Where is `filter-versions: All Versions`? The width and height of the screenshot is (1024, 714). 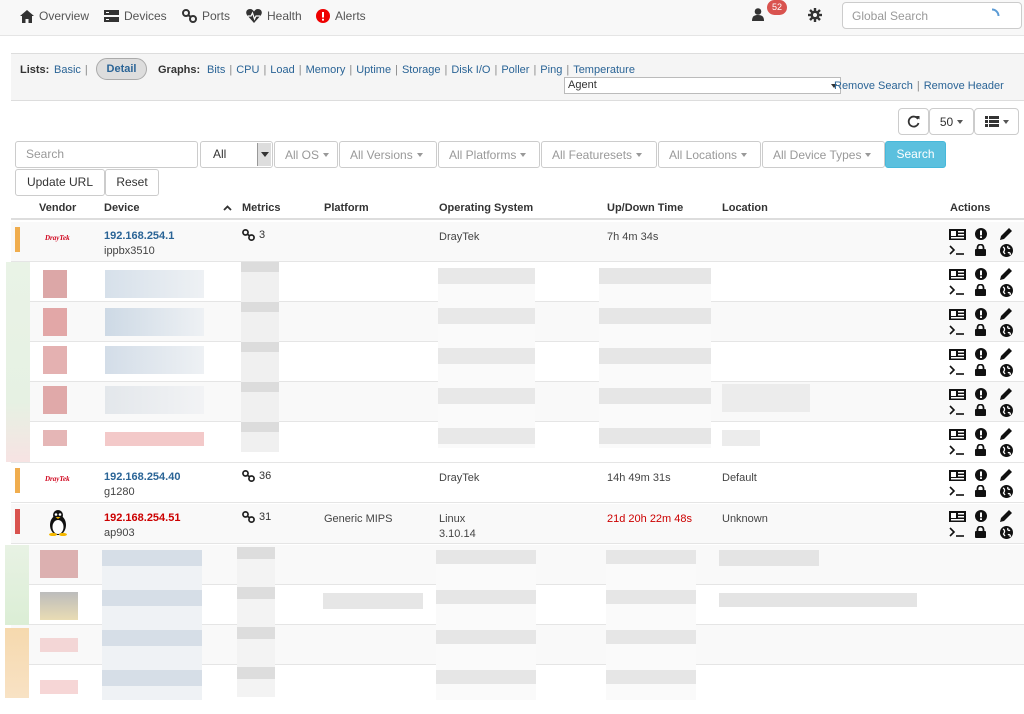 filter-versions: All Versions is located at coordinates (388, 154).